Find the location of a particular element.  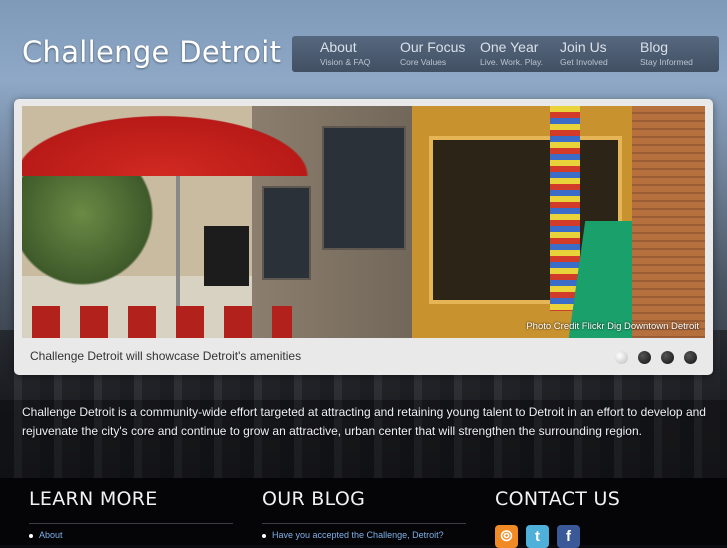

nav-item-blog: Blog Stay Informed is located at coordinates (666, 53).